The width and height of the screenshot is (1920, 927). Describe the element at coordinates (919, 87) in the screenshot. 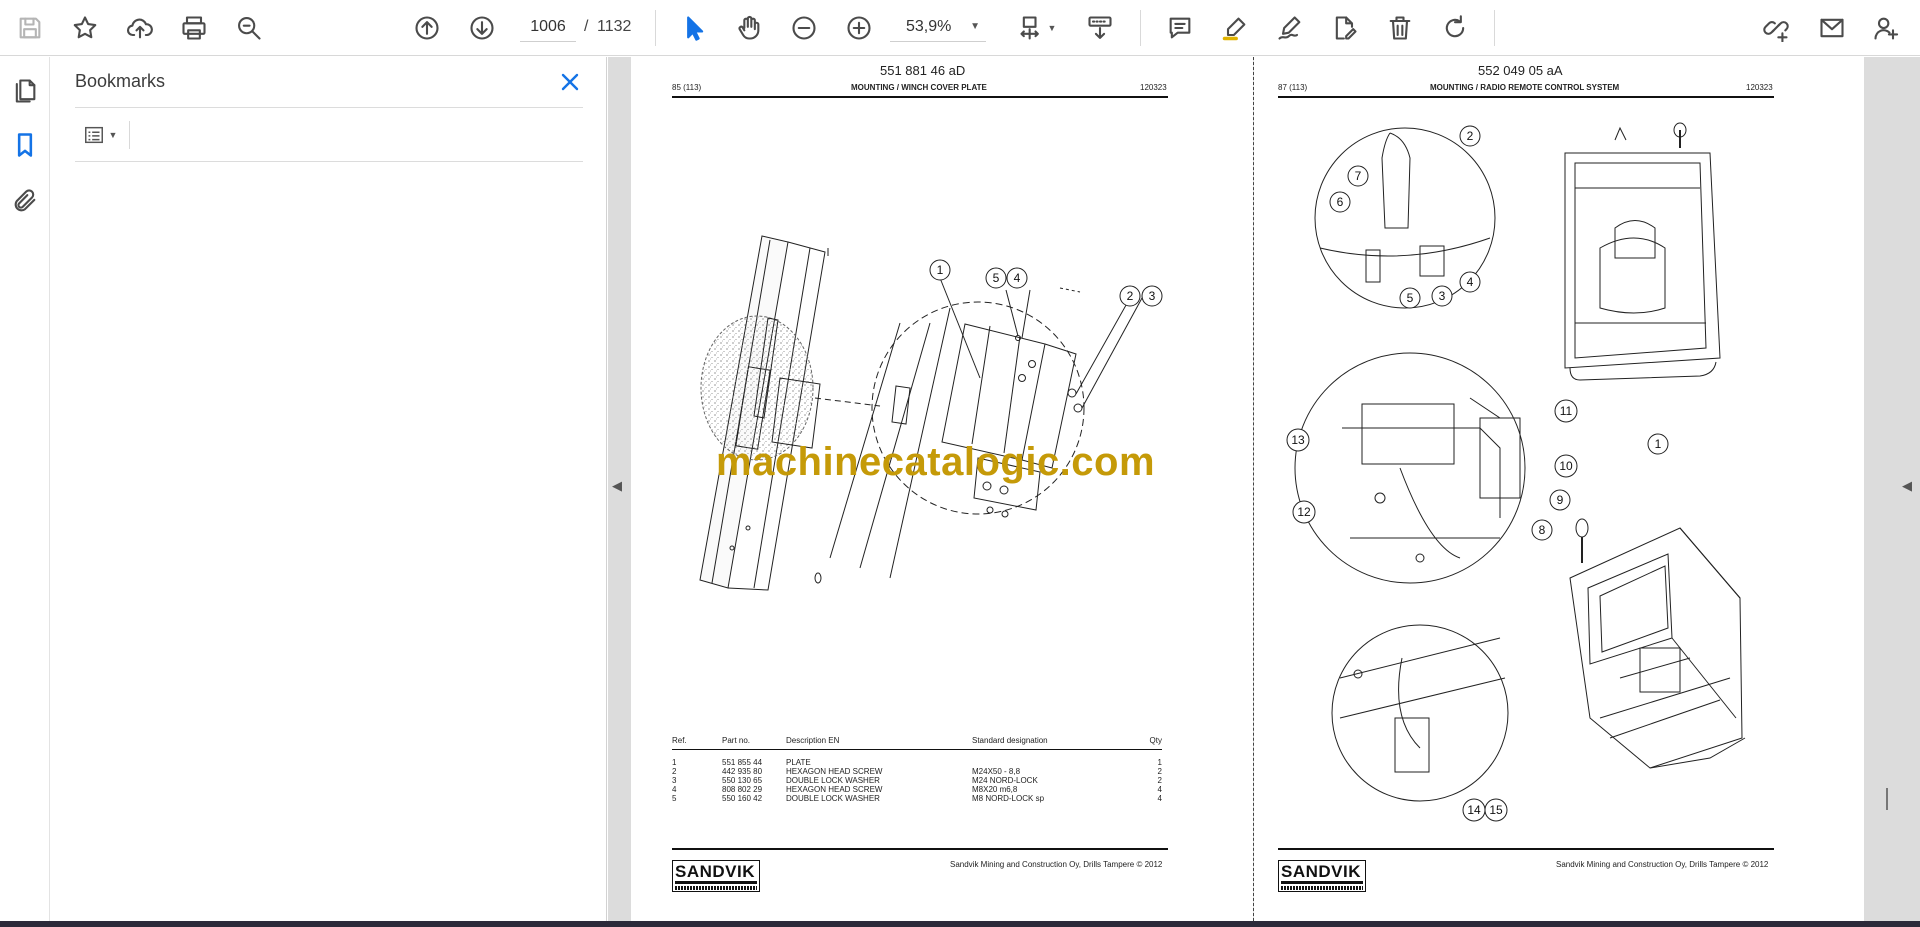

I see `page-heading: MOUNTING / WINCH COVER PLATE` at that location.